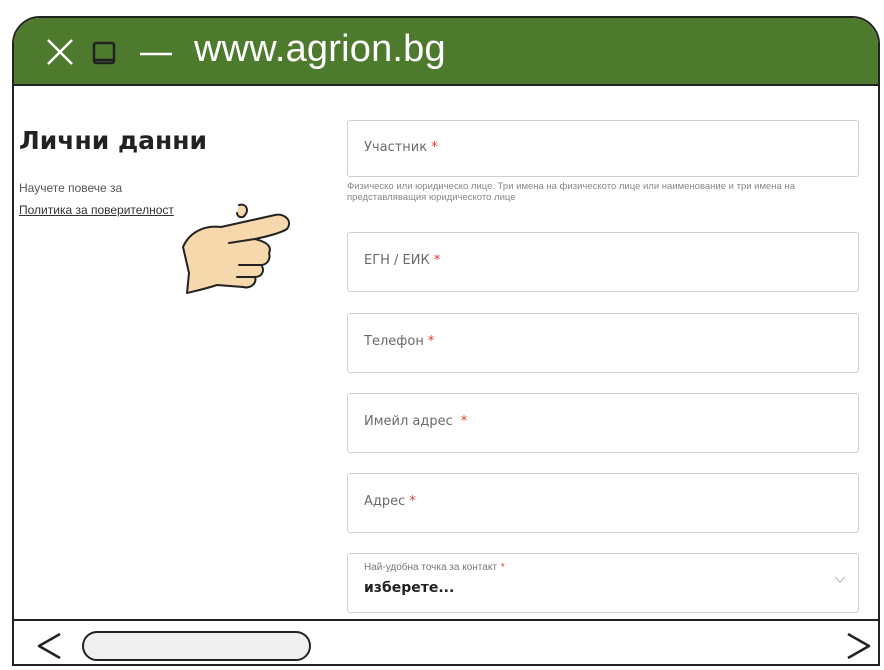 The height and width of the screenshot is (670, 884). Describe the element at coordinates (385, 501) in the screenshot. I see `address-label: Адрес` at that location.